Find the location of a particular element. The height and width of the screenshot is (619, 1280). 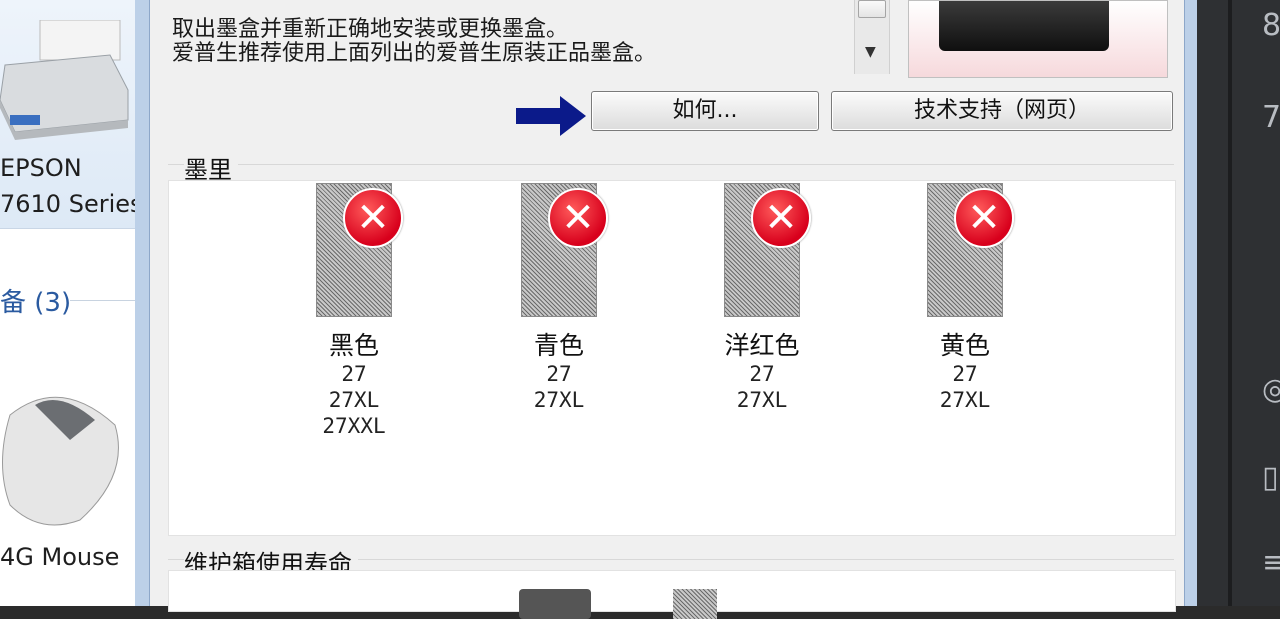

ink-cartridge-cyan: ✕ 青色 27 27XL is located at coordinates (559, 298).